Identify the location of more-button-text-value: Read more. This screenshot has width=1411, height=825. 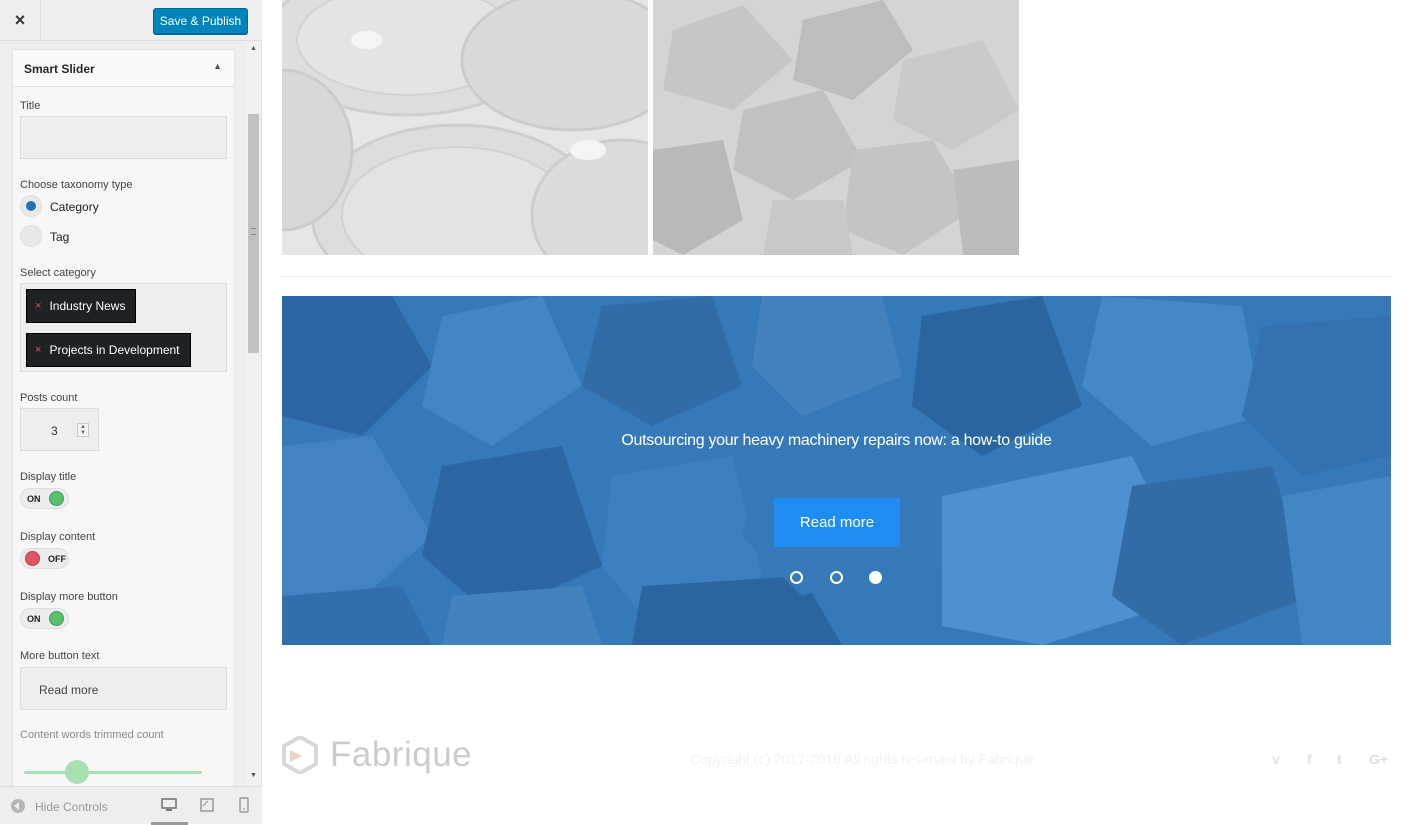
(69, 690).